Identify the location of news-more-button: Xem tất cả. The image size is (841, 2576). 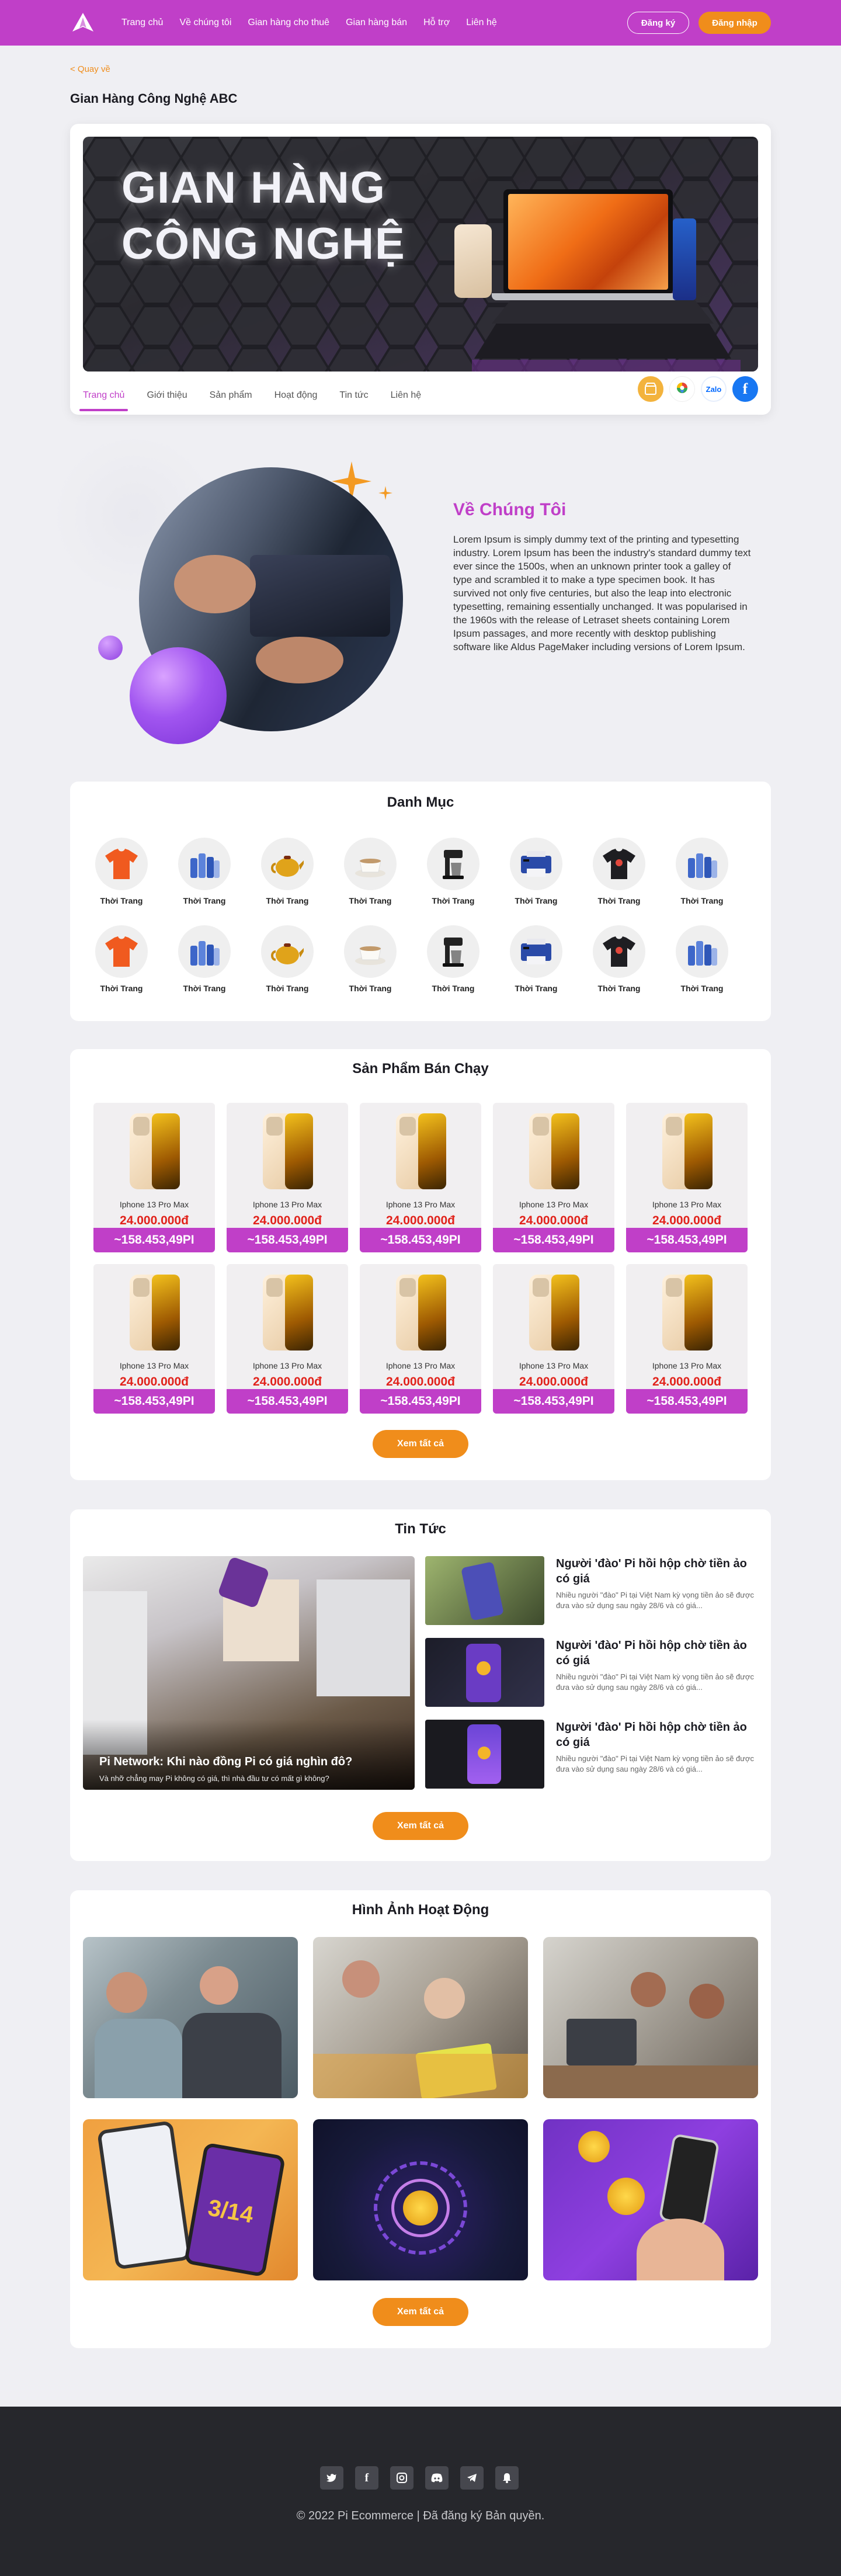
(420, 1826).